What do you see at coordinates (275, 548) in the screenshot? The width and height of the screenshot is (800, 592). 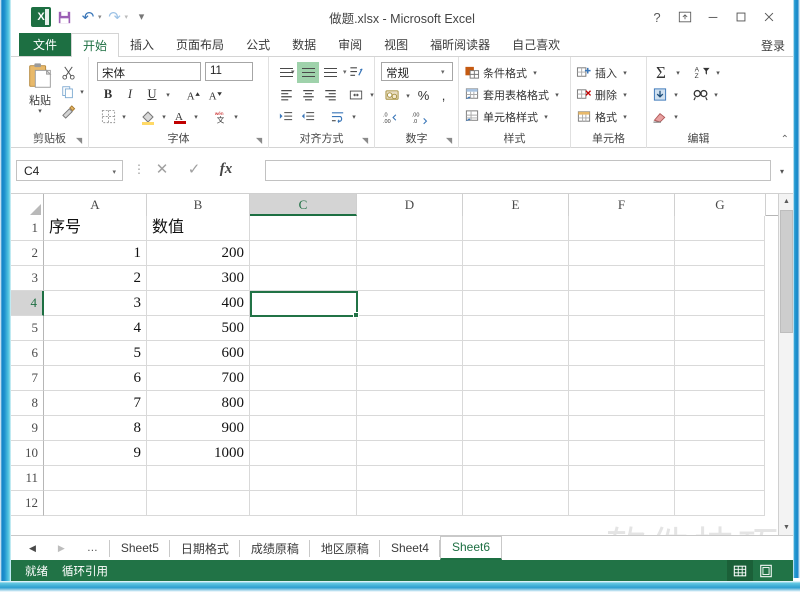 I see `sheet-tab-grades: 成绩原稿` at bounding box center [275, 548].